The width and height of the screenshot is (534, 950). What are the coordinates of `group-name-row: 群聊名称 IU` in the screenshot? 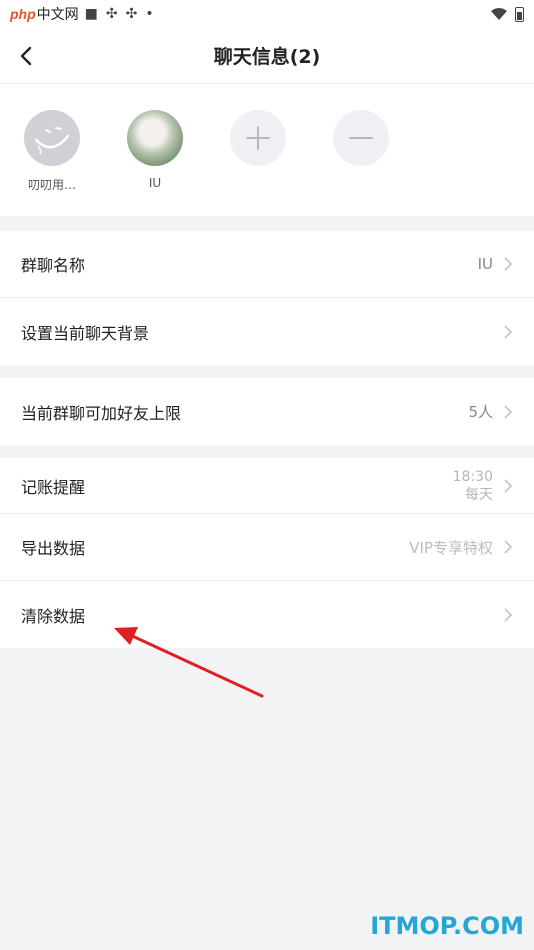 It's located at (267, 264).